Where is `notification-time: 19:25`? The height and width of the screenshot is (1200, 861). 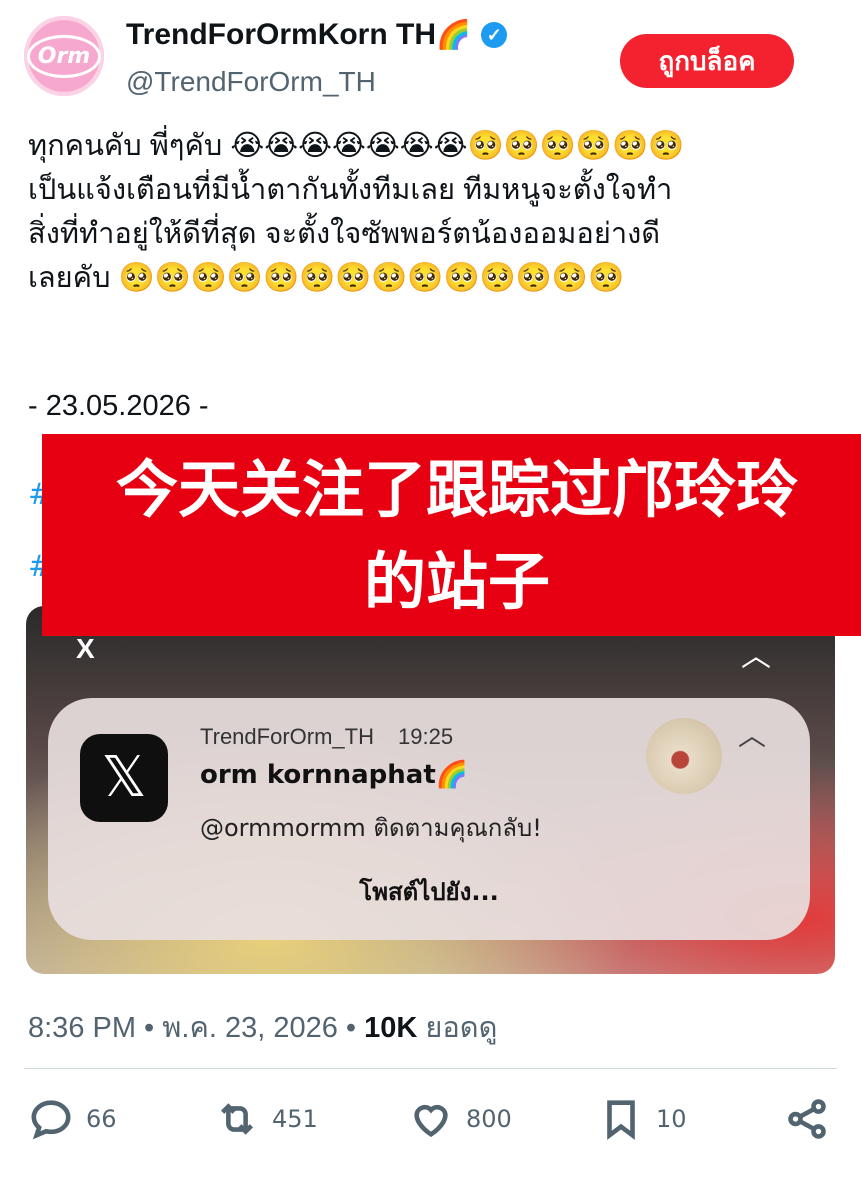 notification-time: 19:25 is located at coordinates (426, 736).